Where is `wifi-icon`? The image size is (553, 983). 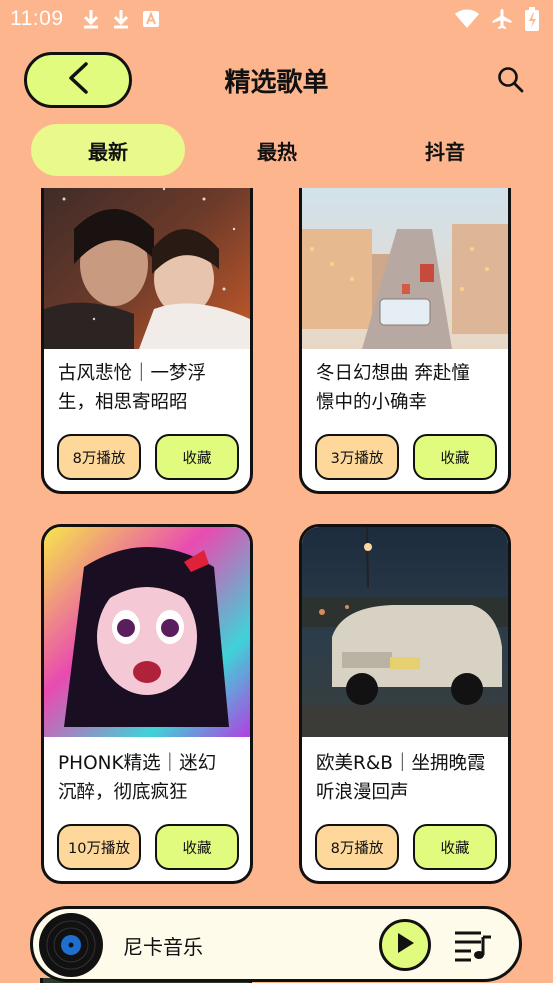 wifi-icon is located at coordinates (467, 19).